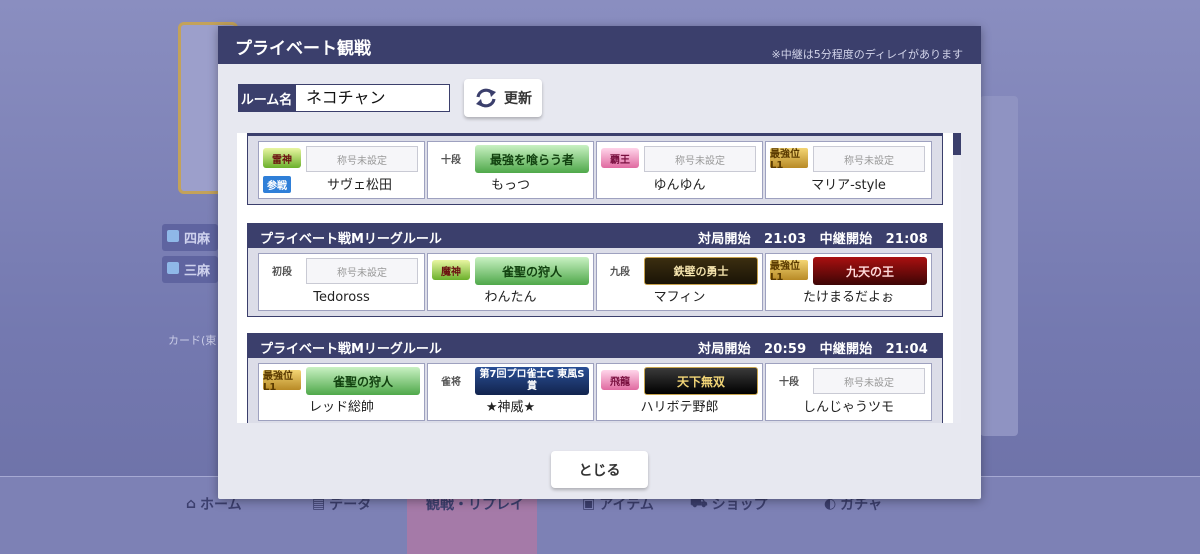 The height and width of the screenshot is (554, 1200). What do you see at coordinates (599, 45) in the screenshot?
I see `modal-header: プライベート観戦 ※中継は5分程度のディレイがあります` at bounding box center [599, 45].